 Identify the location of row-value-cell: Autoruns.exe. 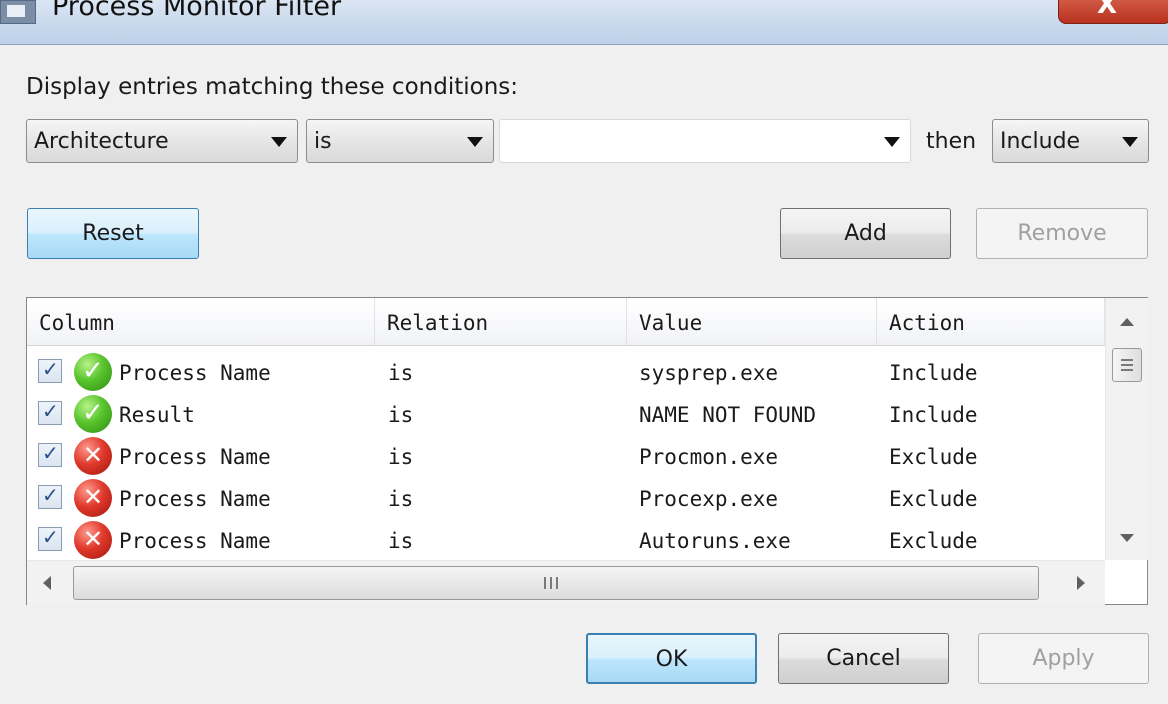
(715, 541).